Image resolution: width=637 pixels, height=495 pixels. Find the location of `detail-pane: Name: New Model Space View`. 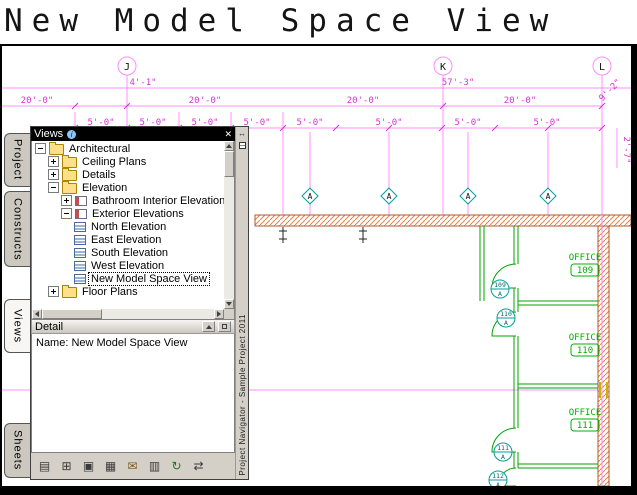

detail-pane: Name: New Model Space View is located at coordinates (133, 393).